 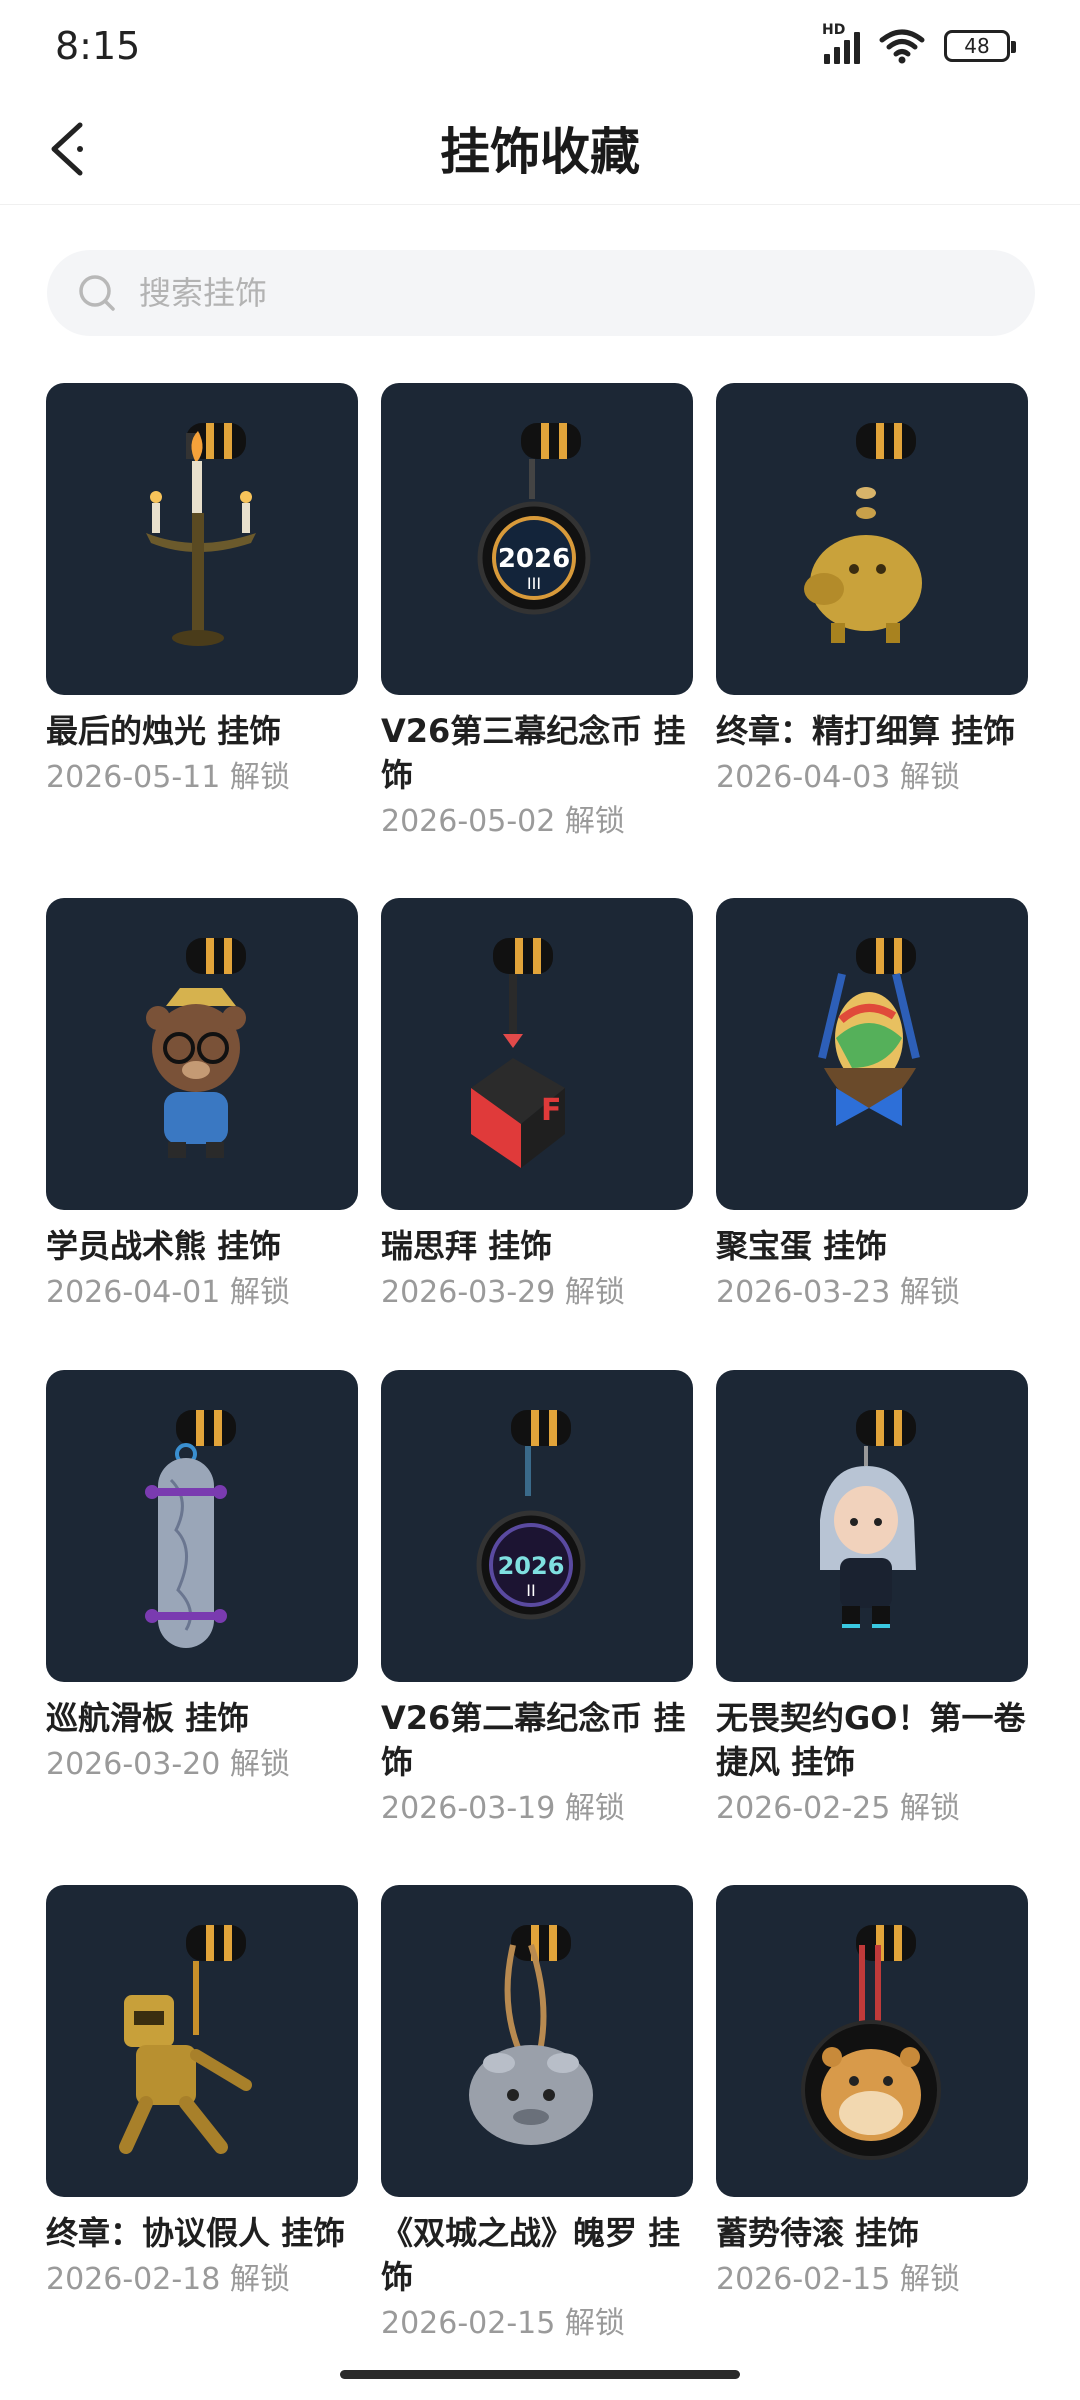 I want to click on charm-card: 巡航滑板 挂饰 2026-03-20 解锁, so click(x=202, y=1578).